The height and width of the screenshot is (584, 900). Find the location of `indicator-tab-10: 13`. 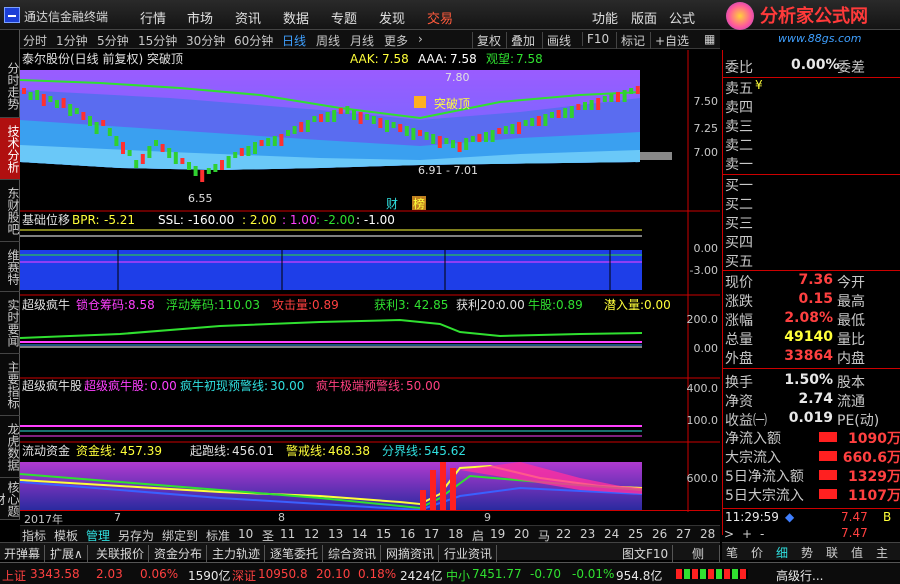

indicator-tab-10: 13 is located at coordinates (335, 534).